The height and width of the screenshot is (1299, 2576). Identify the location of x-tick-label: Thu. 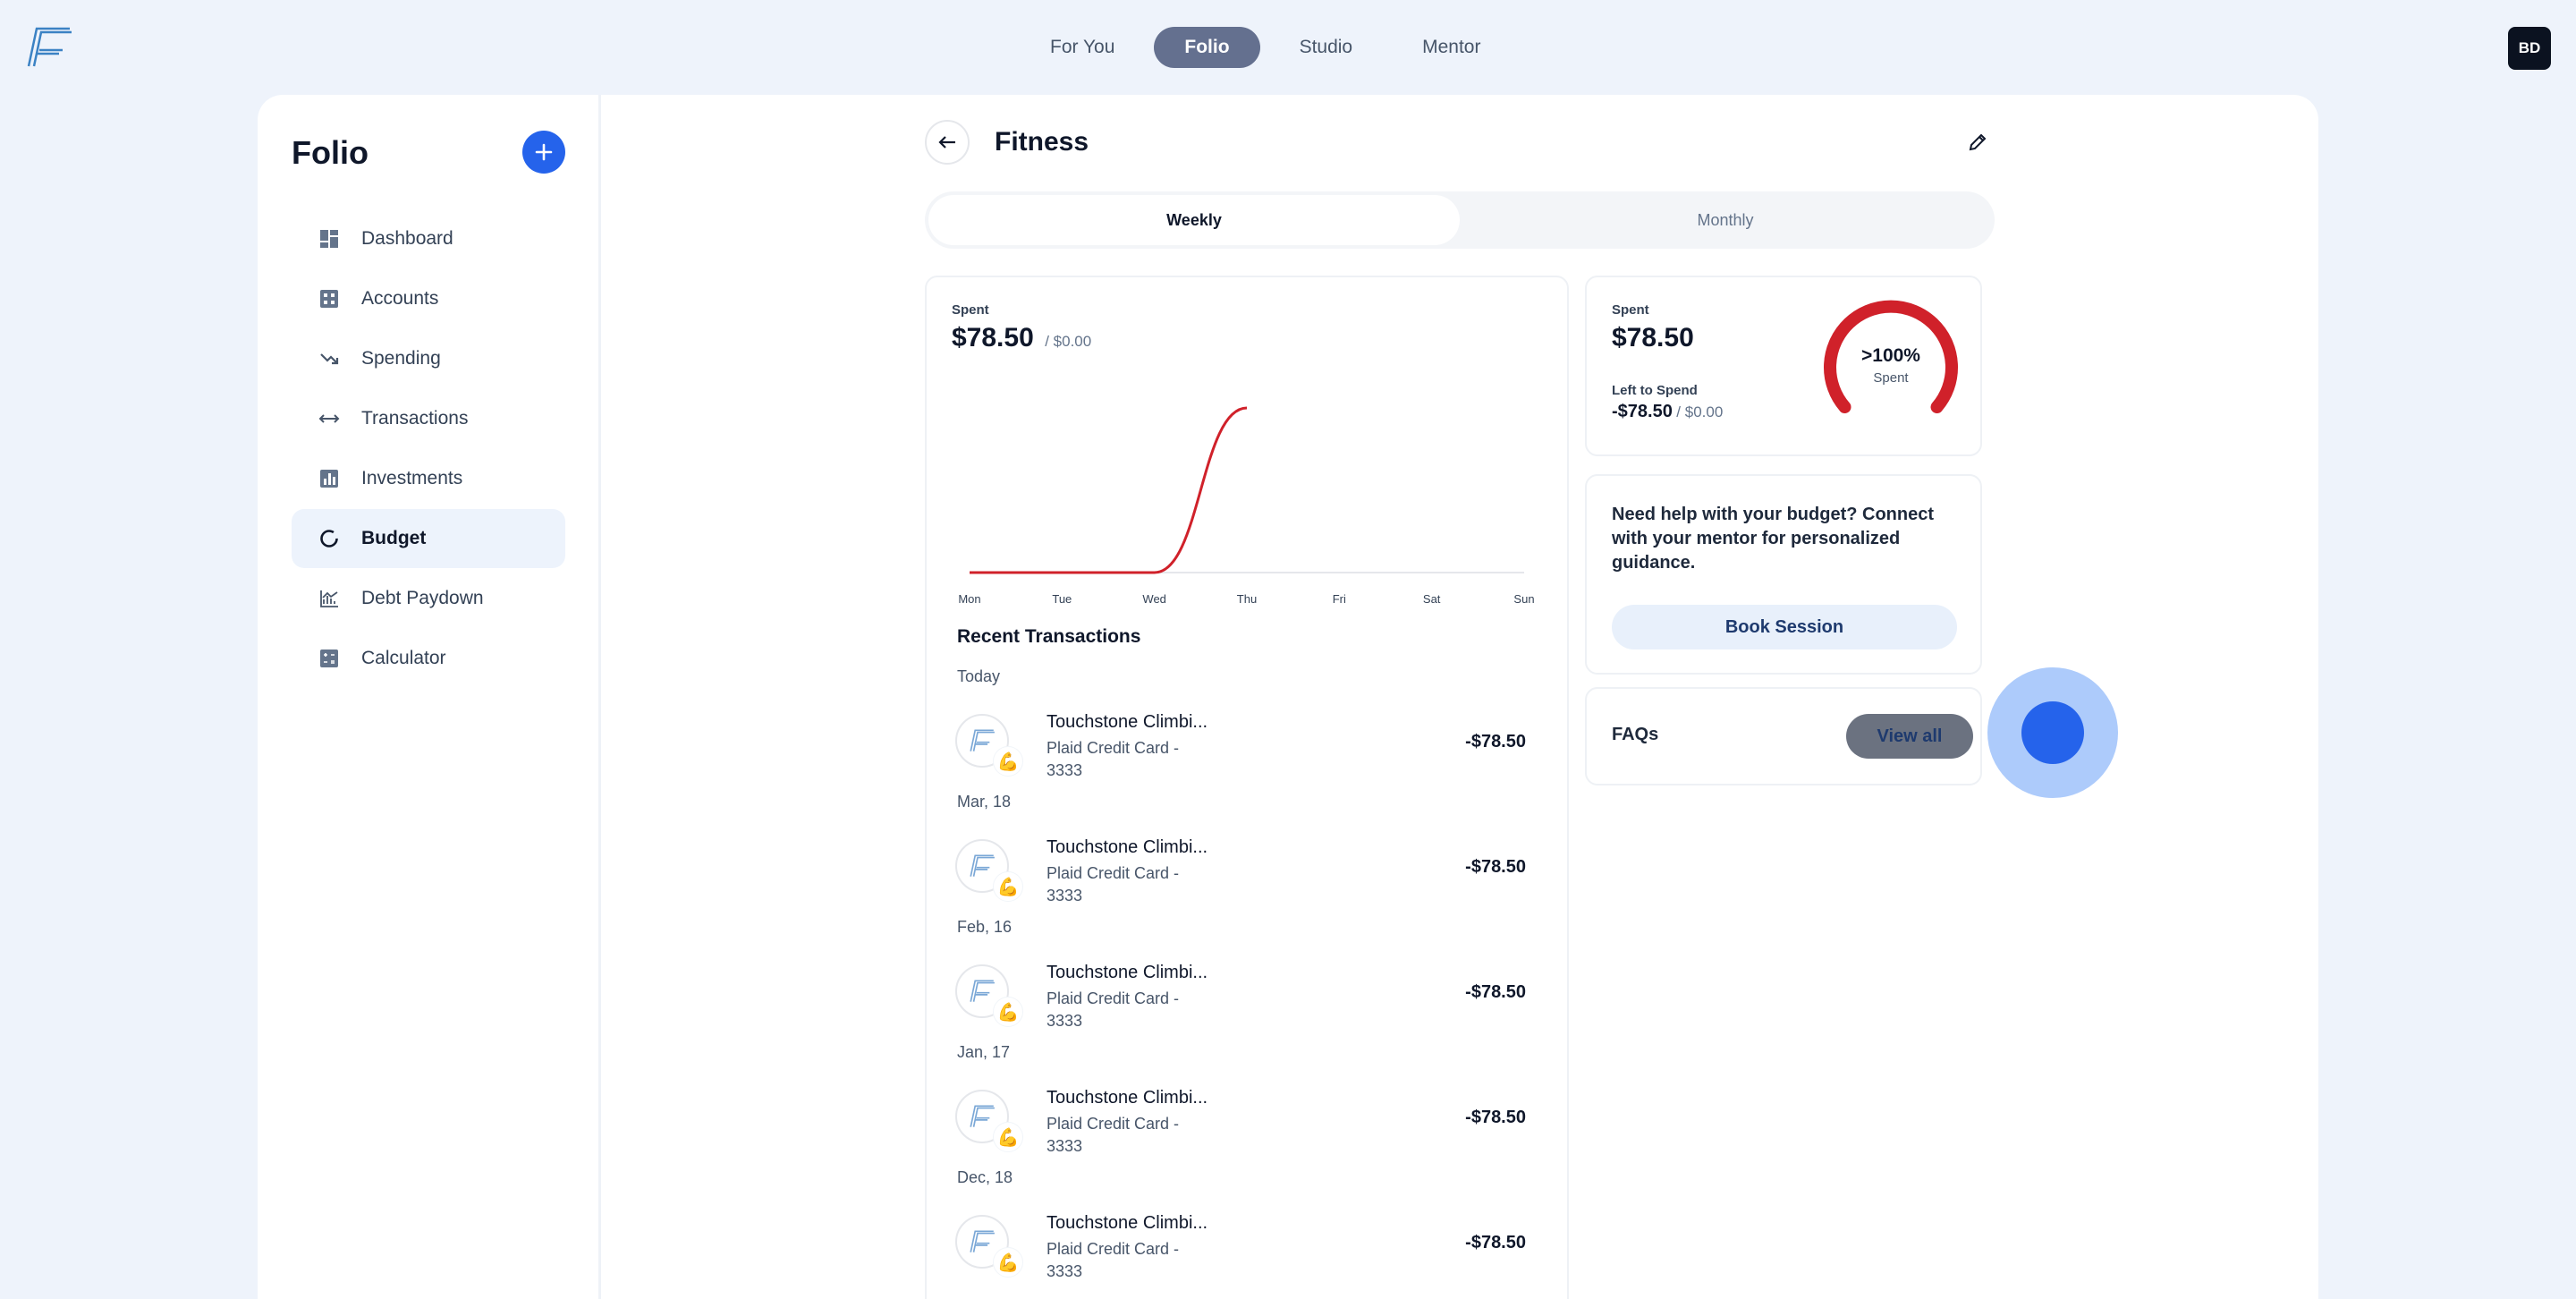
(1247, 599).